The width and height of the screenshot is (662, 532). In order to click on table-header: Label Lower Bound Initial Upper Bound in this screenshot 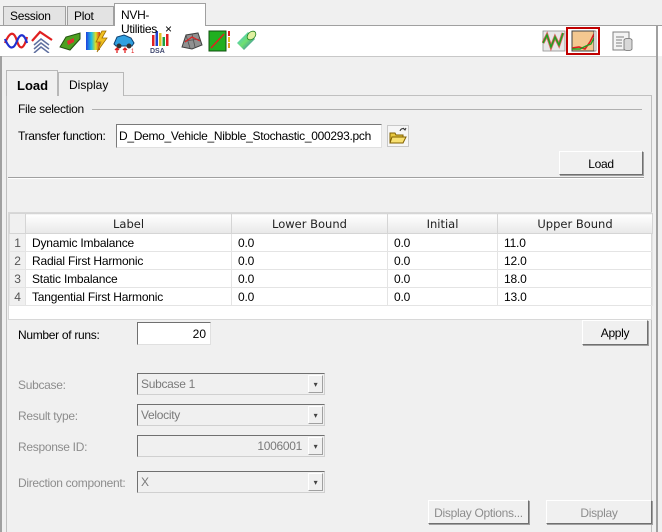, I will do `click(331, 223)`.